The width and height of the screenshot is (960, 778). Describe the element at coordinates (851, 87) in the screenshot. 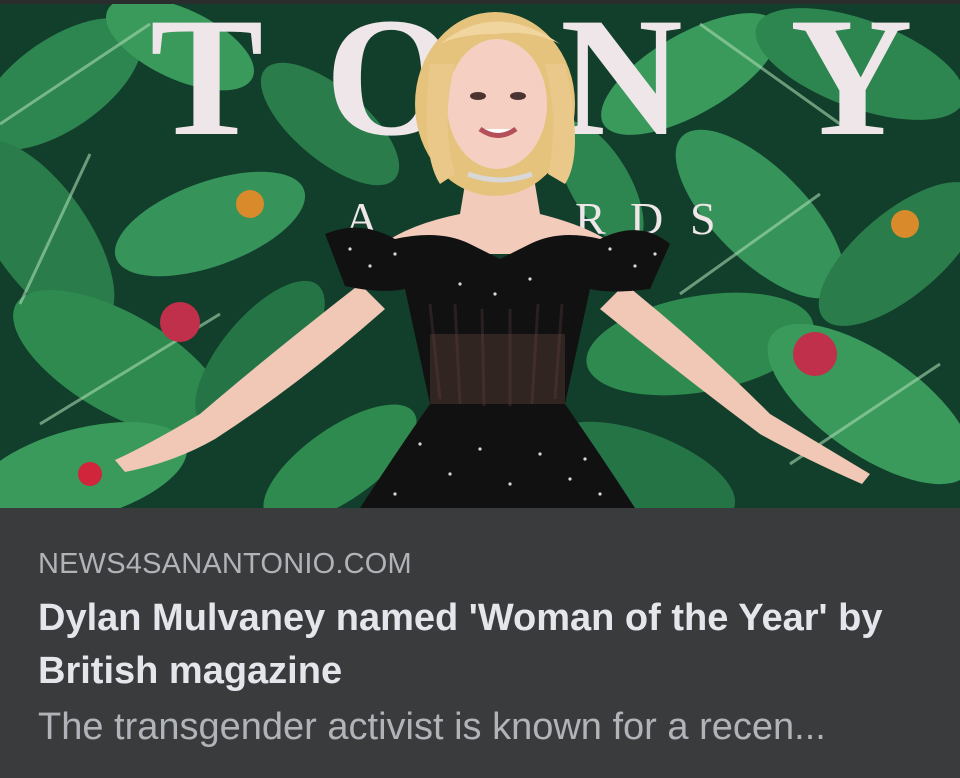

I see `svg-text: Y` at that location.